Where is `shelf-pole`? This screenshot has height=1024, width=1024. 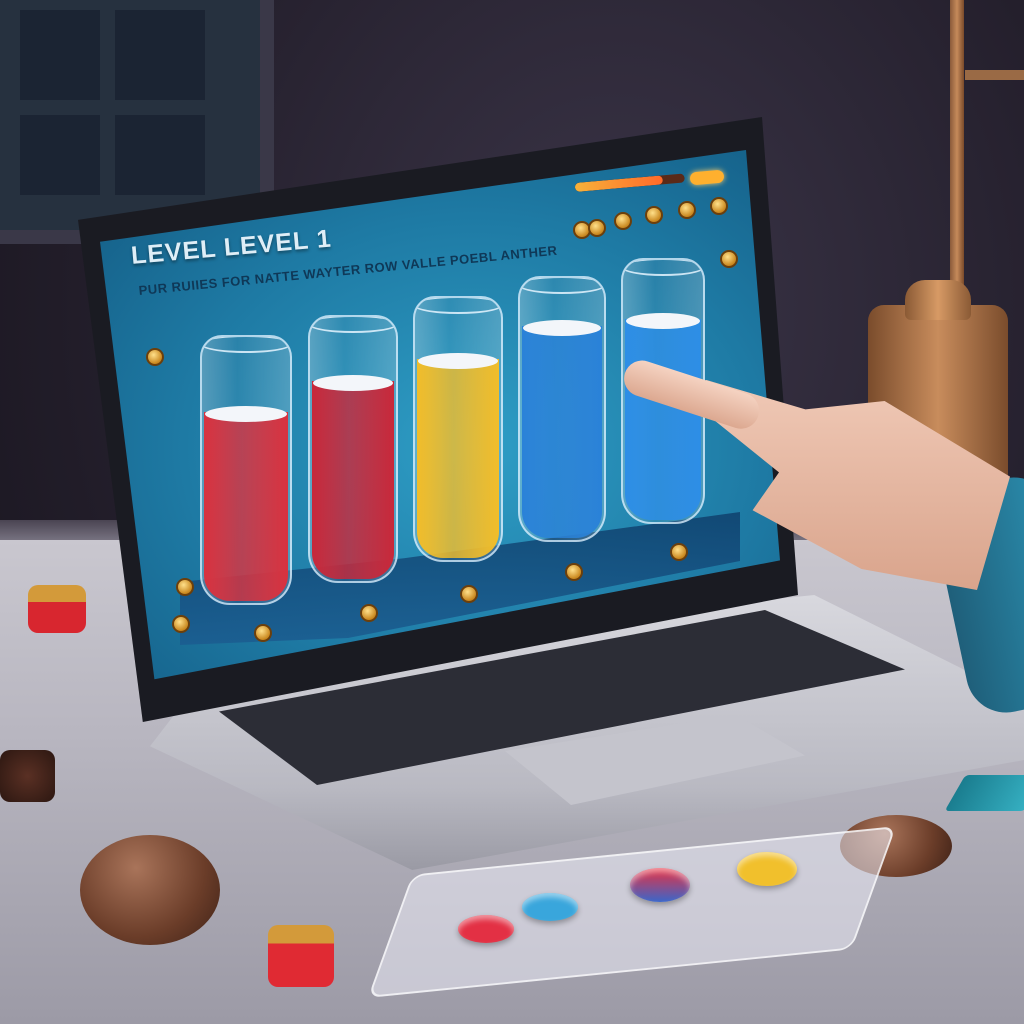 shelf-pole is located at coordinates (957, 150).